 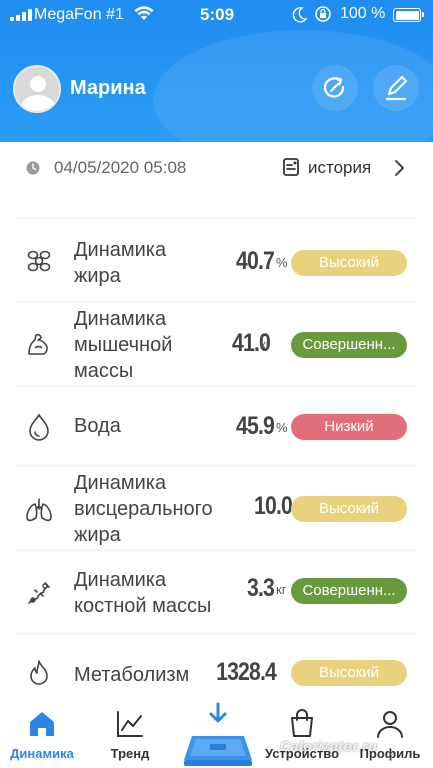 What do you see at coordinates (255, 261) in the screenshot?
I see `metric-value: 40.7` at bounding box center [255, 261].